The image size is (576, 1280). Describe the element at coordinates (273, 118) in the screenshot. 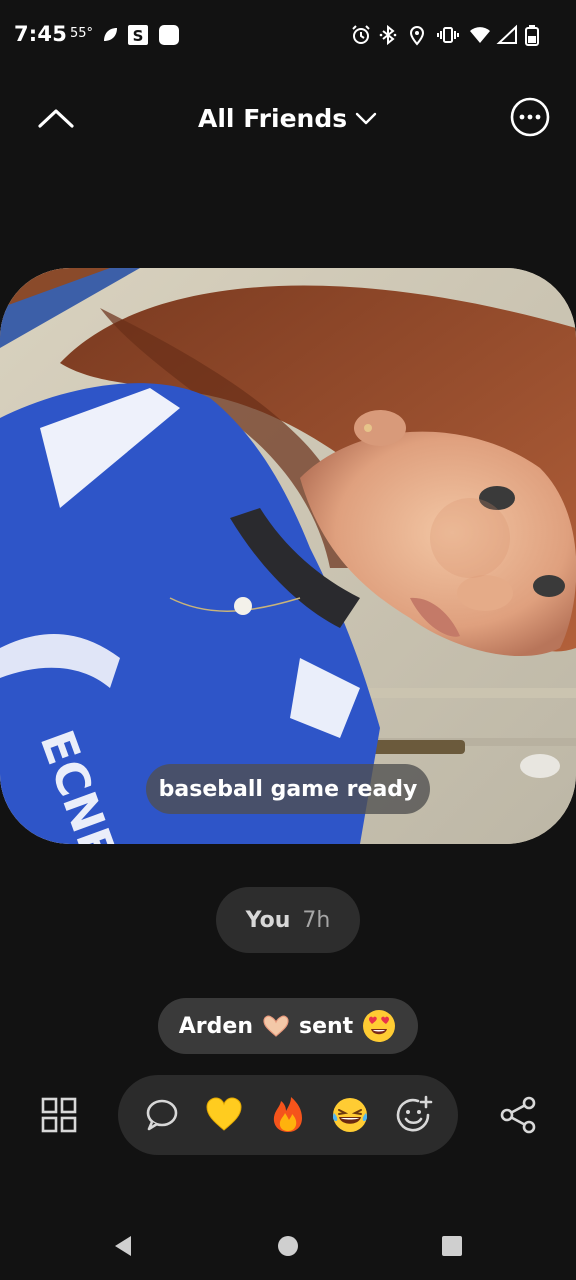

I see `audience-label: All Friends` at that location.